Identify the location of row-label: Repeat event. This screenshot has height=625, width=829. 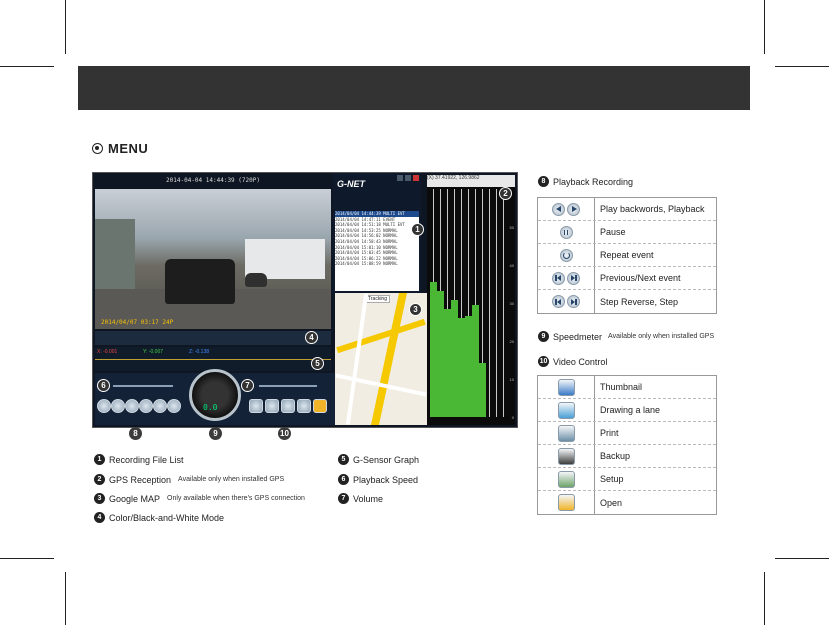
(627, 255).